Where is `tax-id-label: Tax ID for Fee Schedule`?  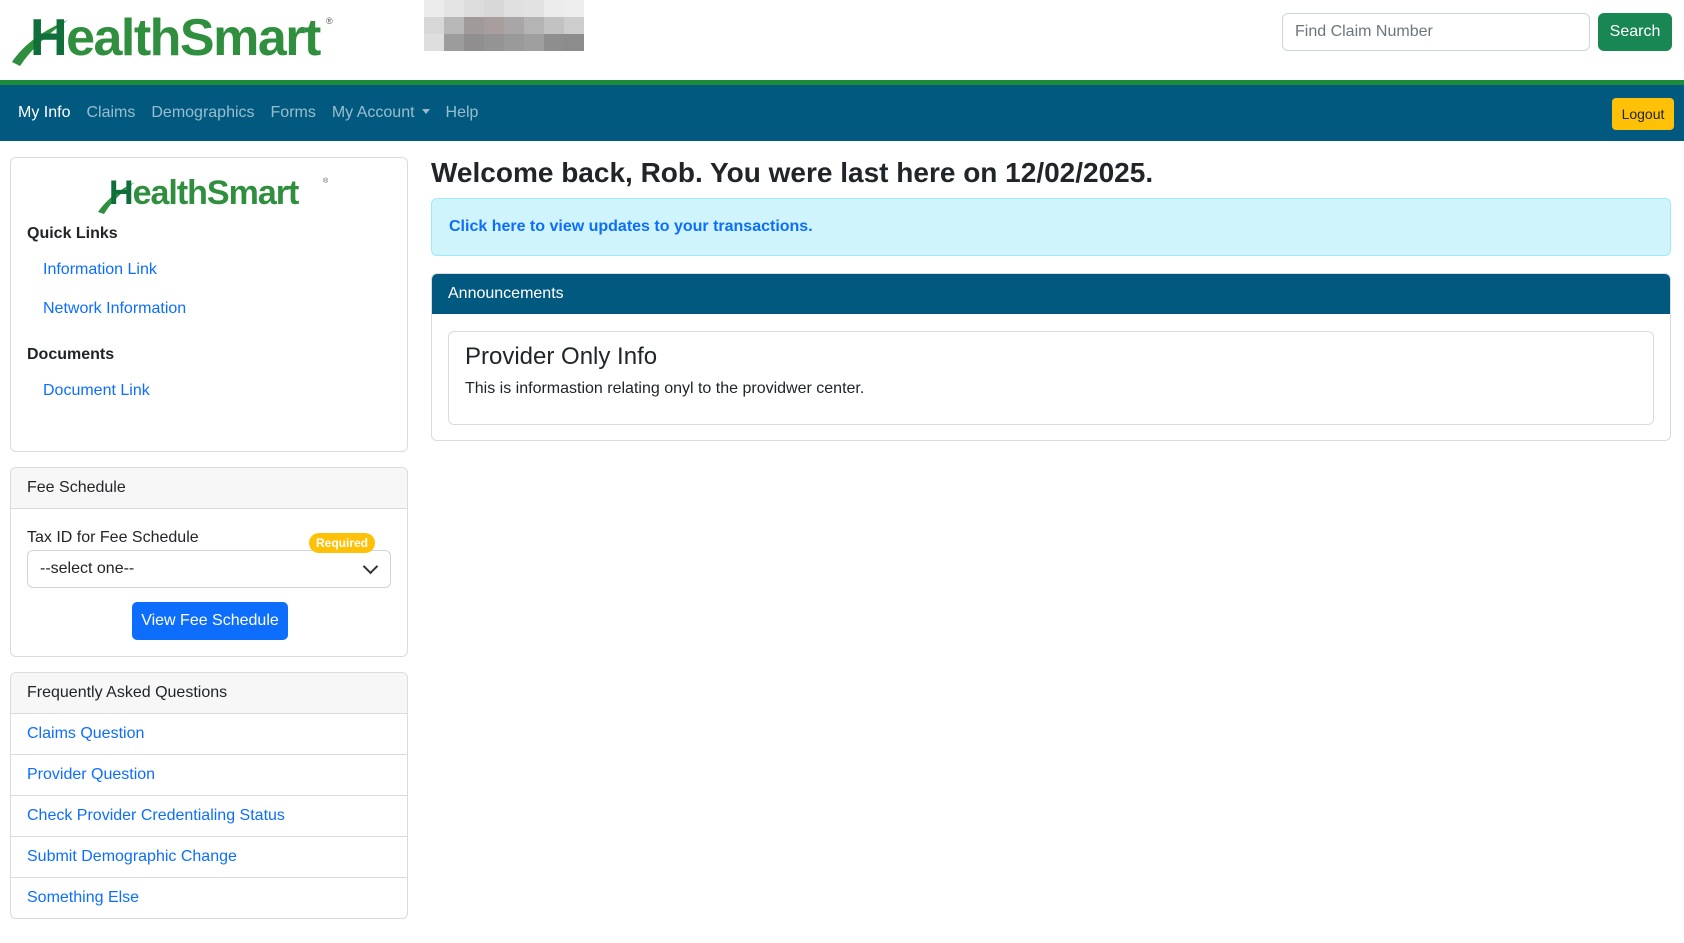 tax-id-label: Tax ID for Fee Schedule is located at coordinates (113, 537).